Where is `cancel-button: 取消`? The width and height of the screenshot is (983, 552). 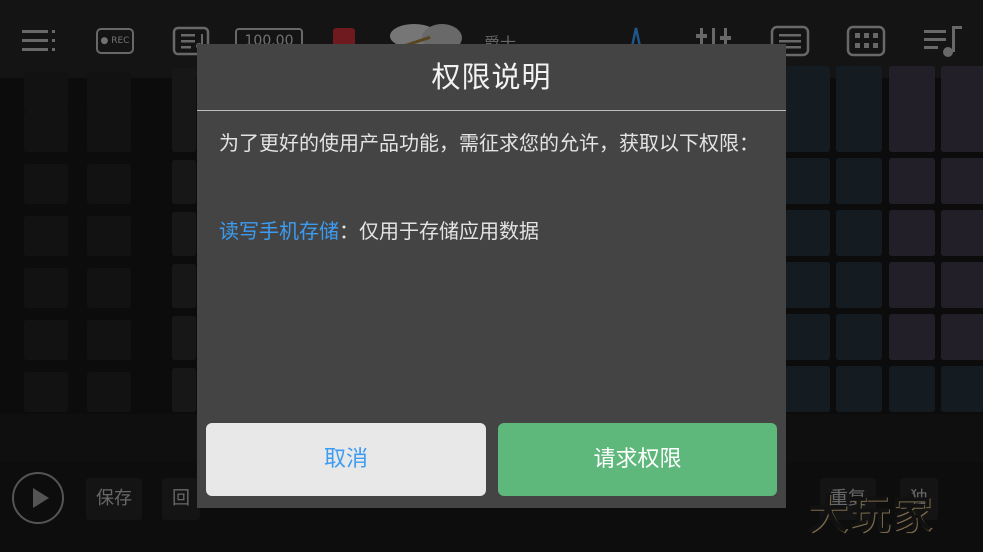 cancel-button: 取消 is located at coordinates (346, 459).